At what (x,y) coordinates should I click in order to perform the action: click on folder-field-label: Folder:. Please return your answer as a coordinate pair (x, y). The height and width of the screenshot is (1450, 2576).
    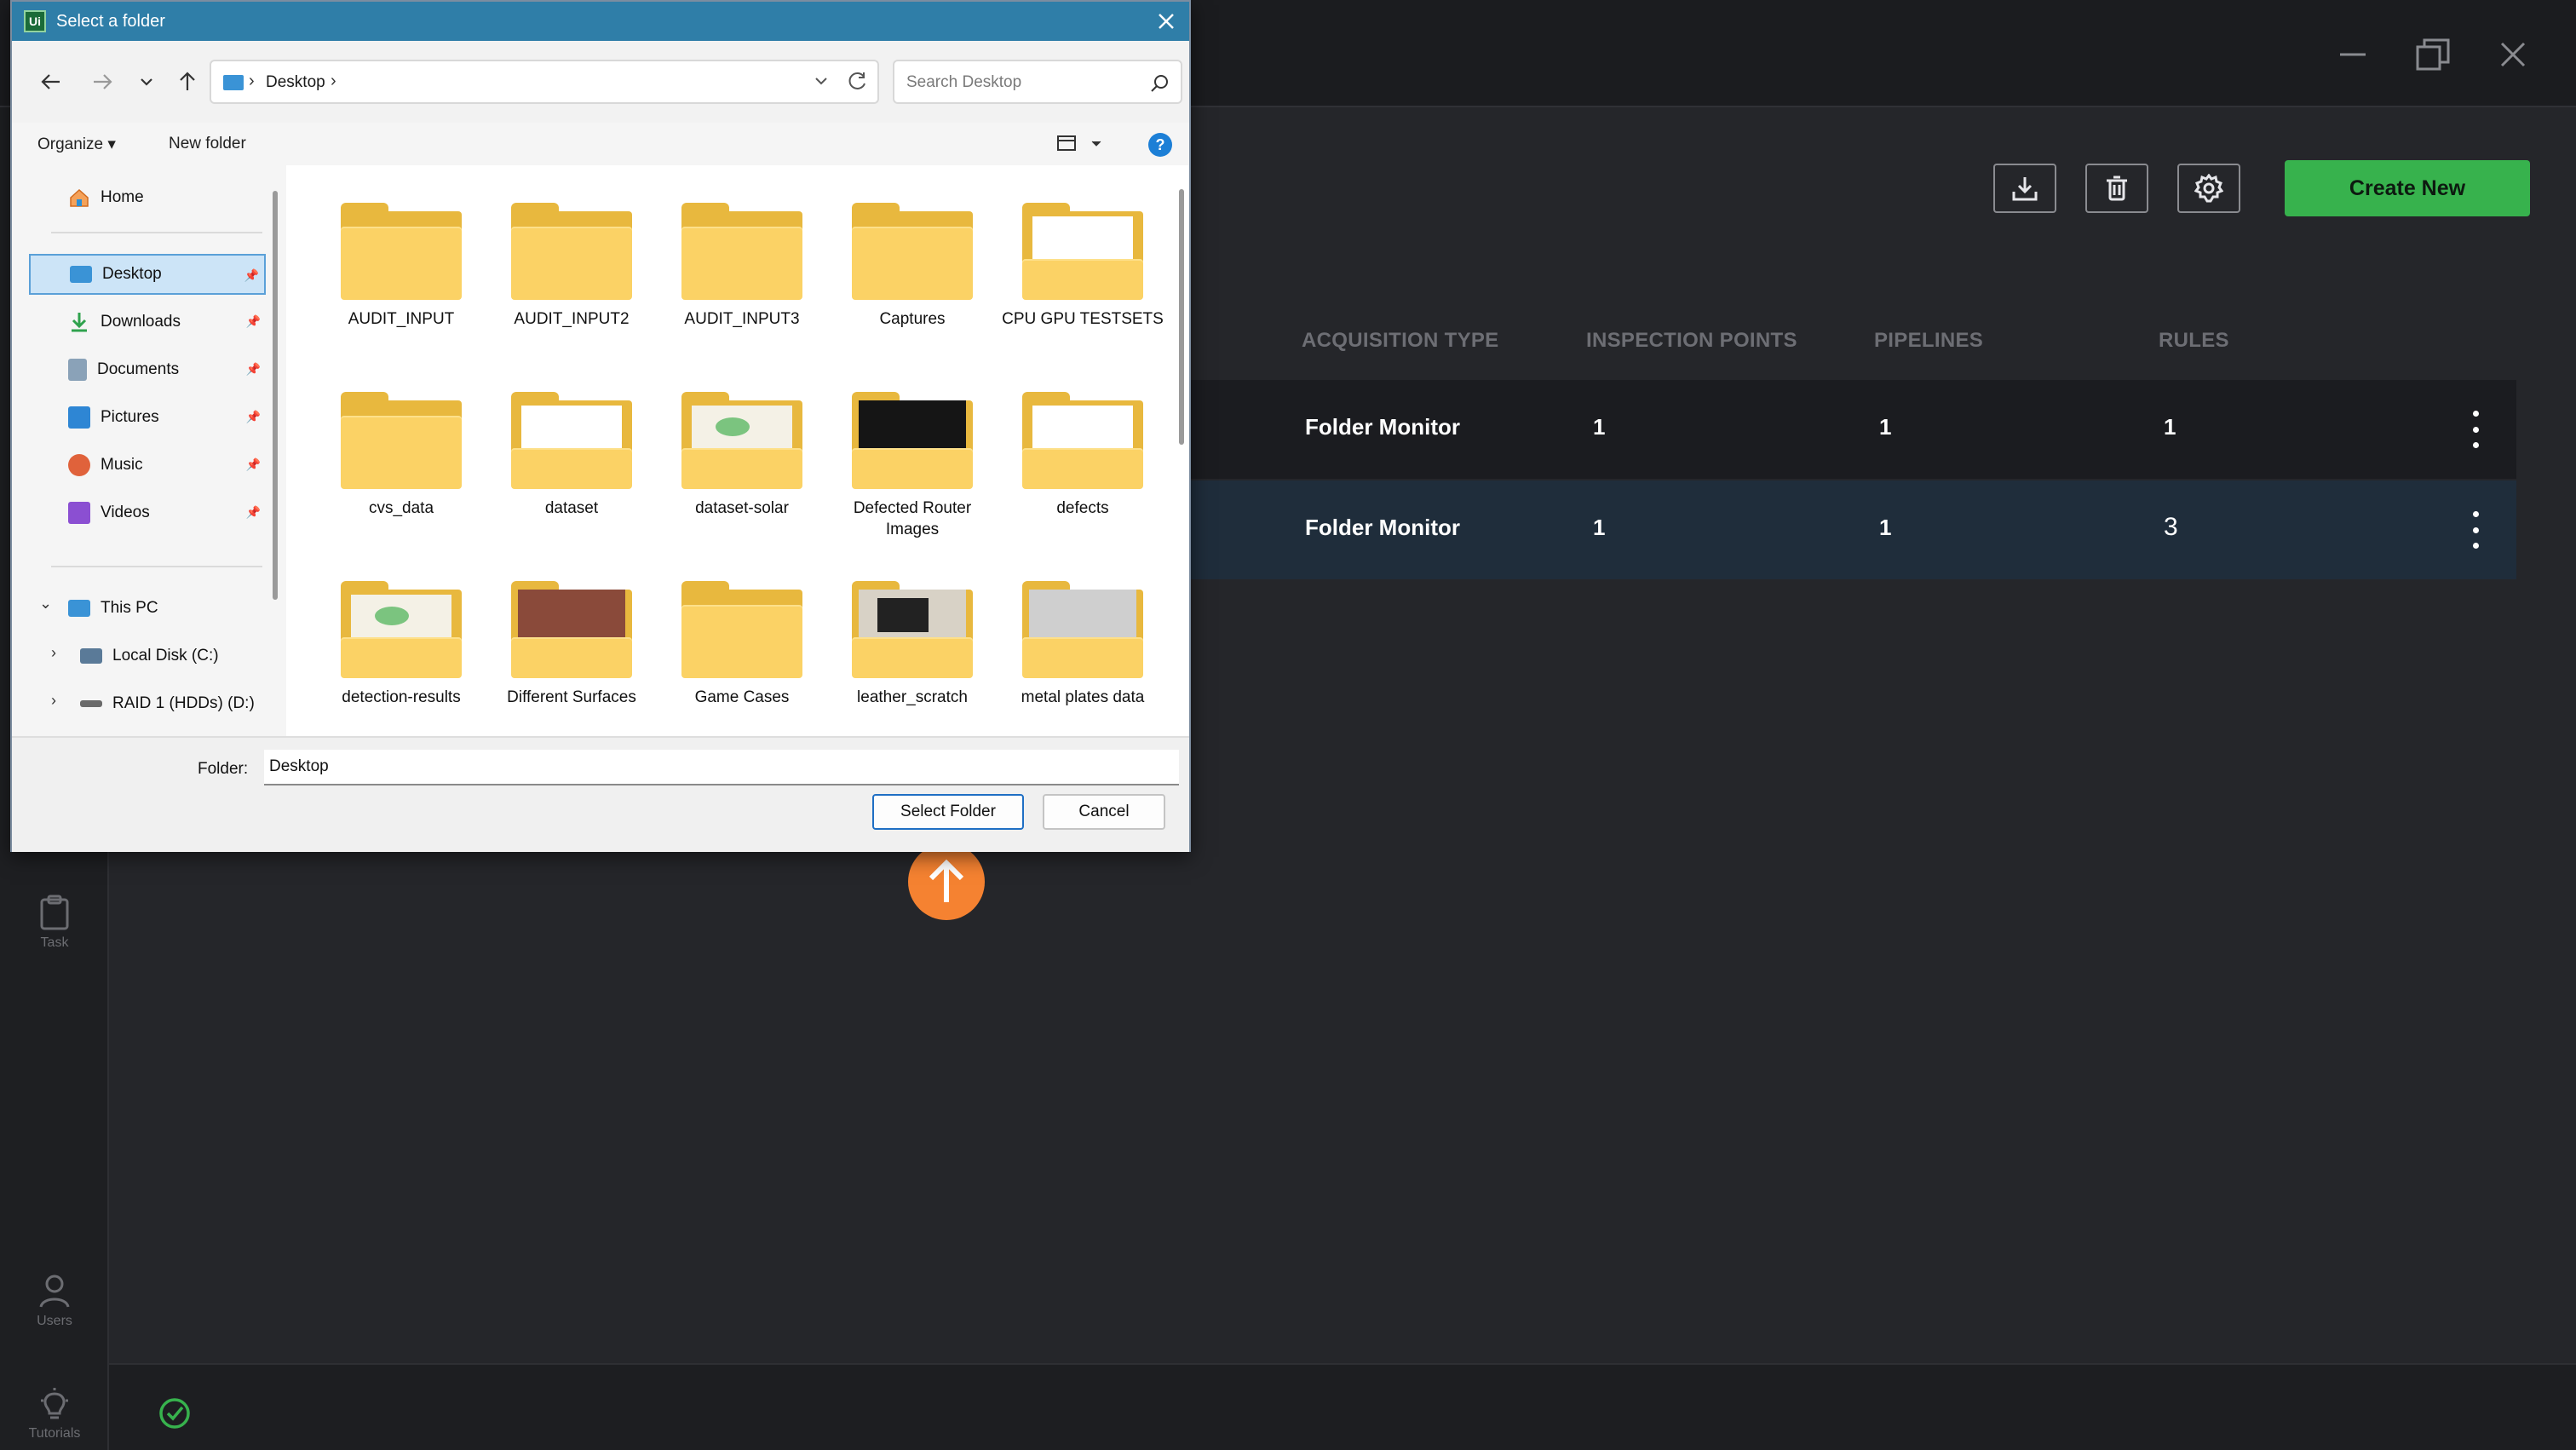
    Looking at the image, I should click on (223, 769).